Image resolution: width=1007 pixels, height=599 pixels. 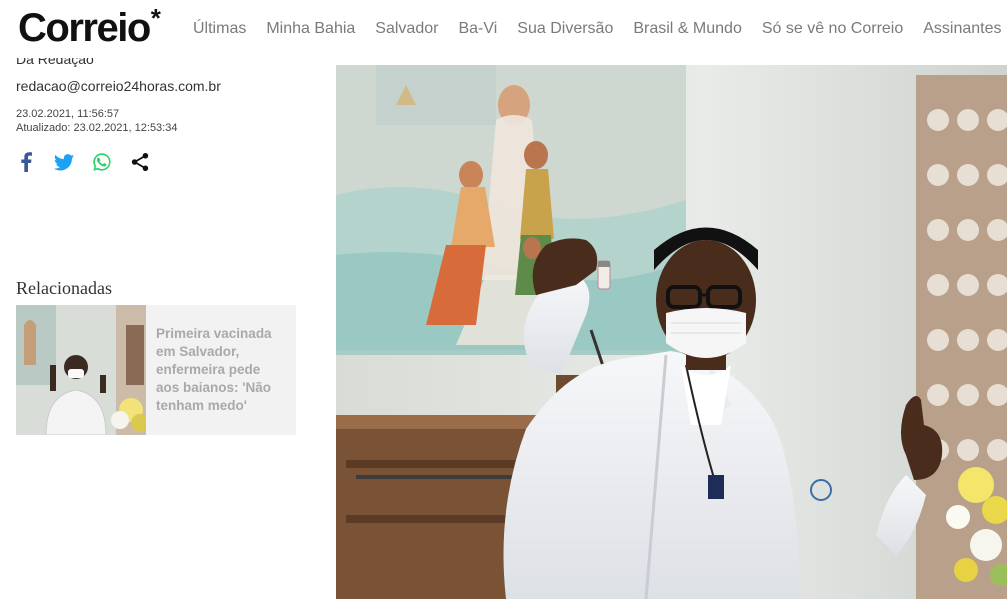 I want to click on logo-text: Correio, so click(x=84, y=28).